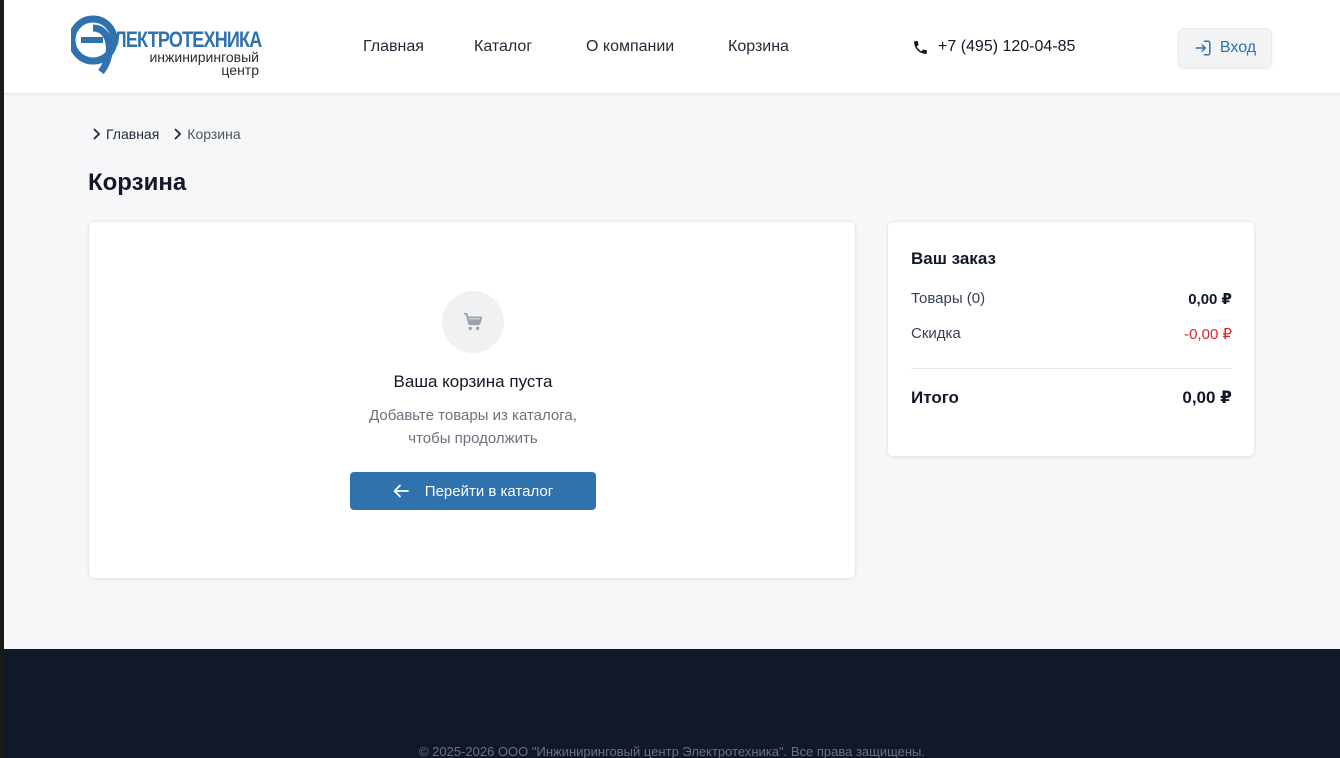 The image size is (1340, 758). Describe the element at coordinates (1238, 47) in the screenshot. I see `login-label: Вход` at that location.